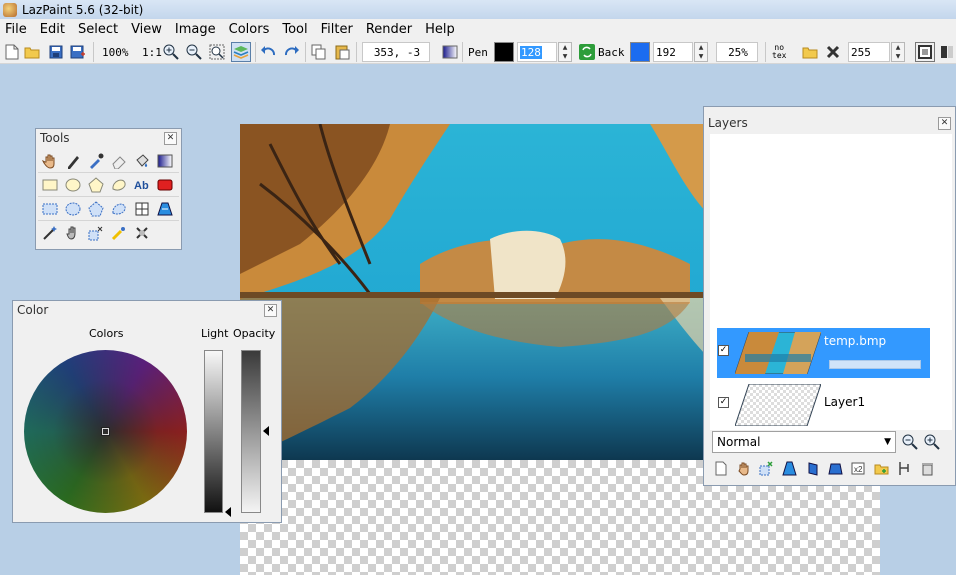 The height and width of the screenshot is (575, 956). Describe the element at coordinates (720, 468) in the screenshot. I see `new-layer-icon` at that location.